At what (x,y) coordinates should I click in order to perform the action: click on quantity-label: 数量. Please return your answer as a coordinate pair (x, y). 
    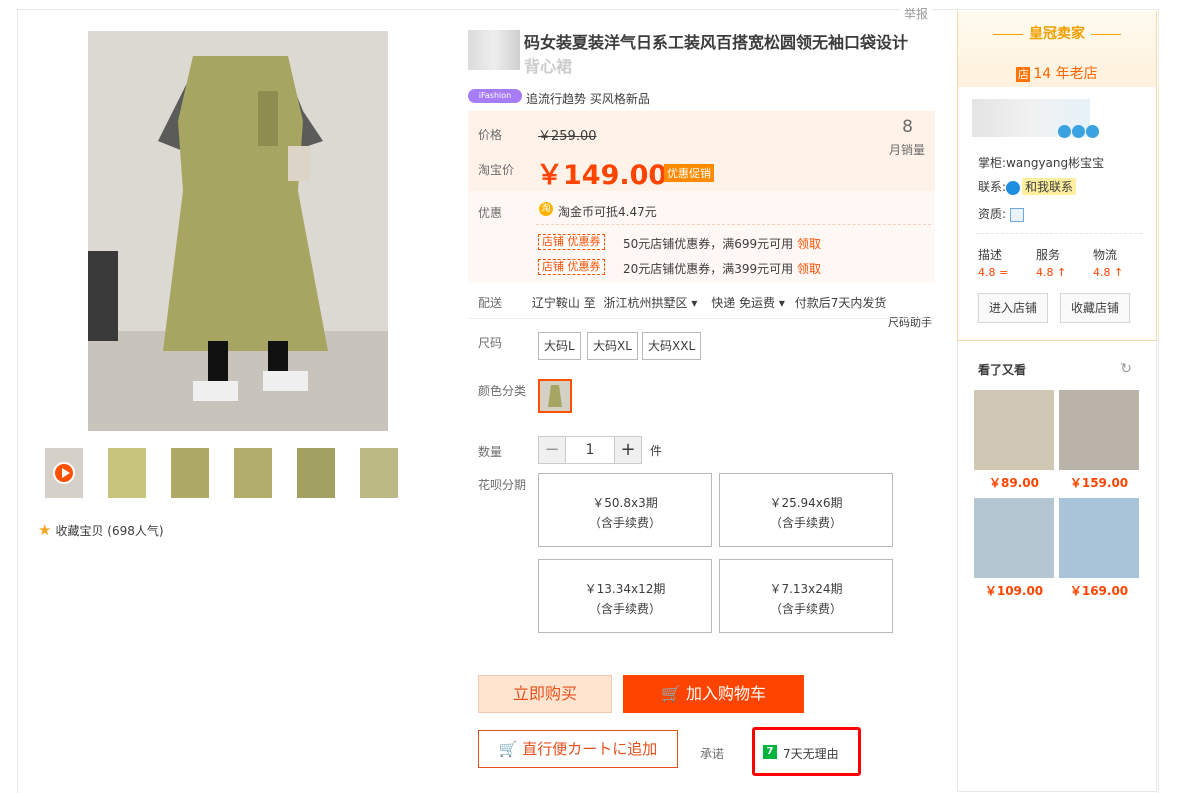
    Looking at the image, I should click on (490, 452).